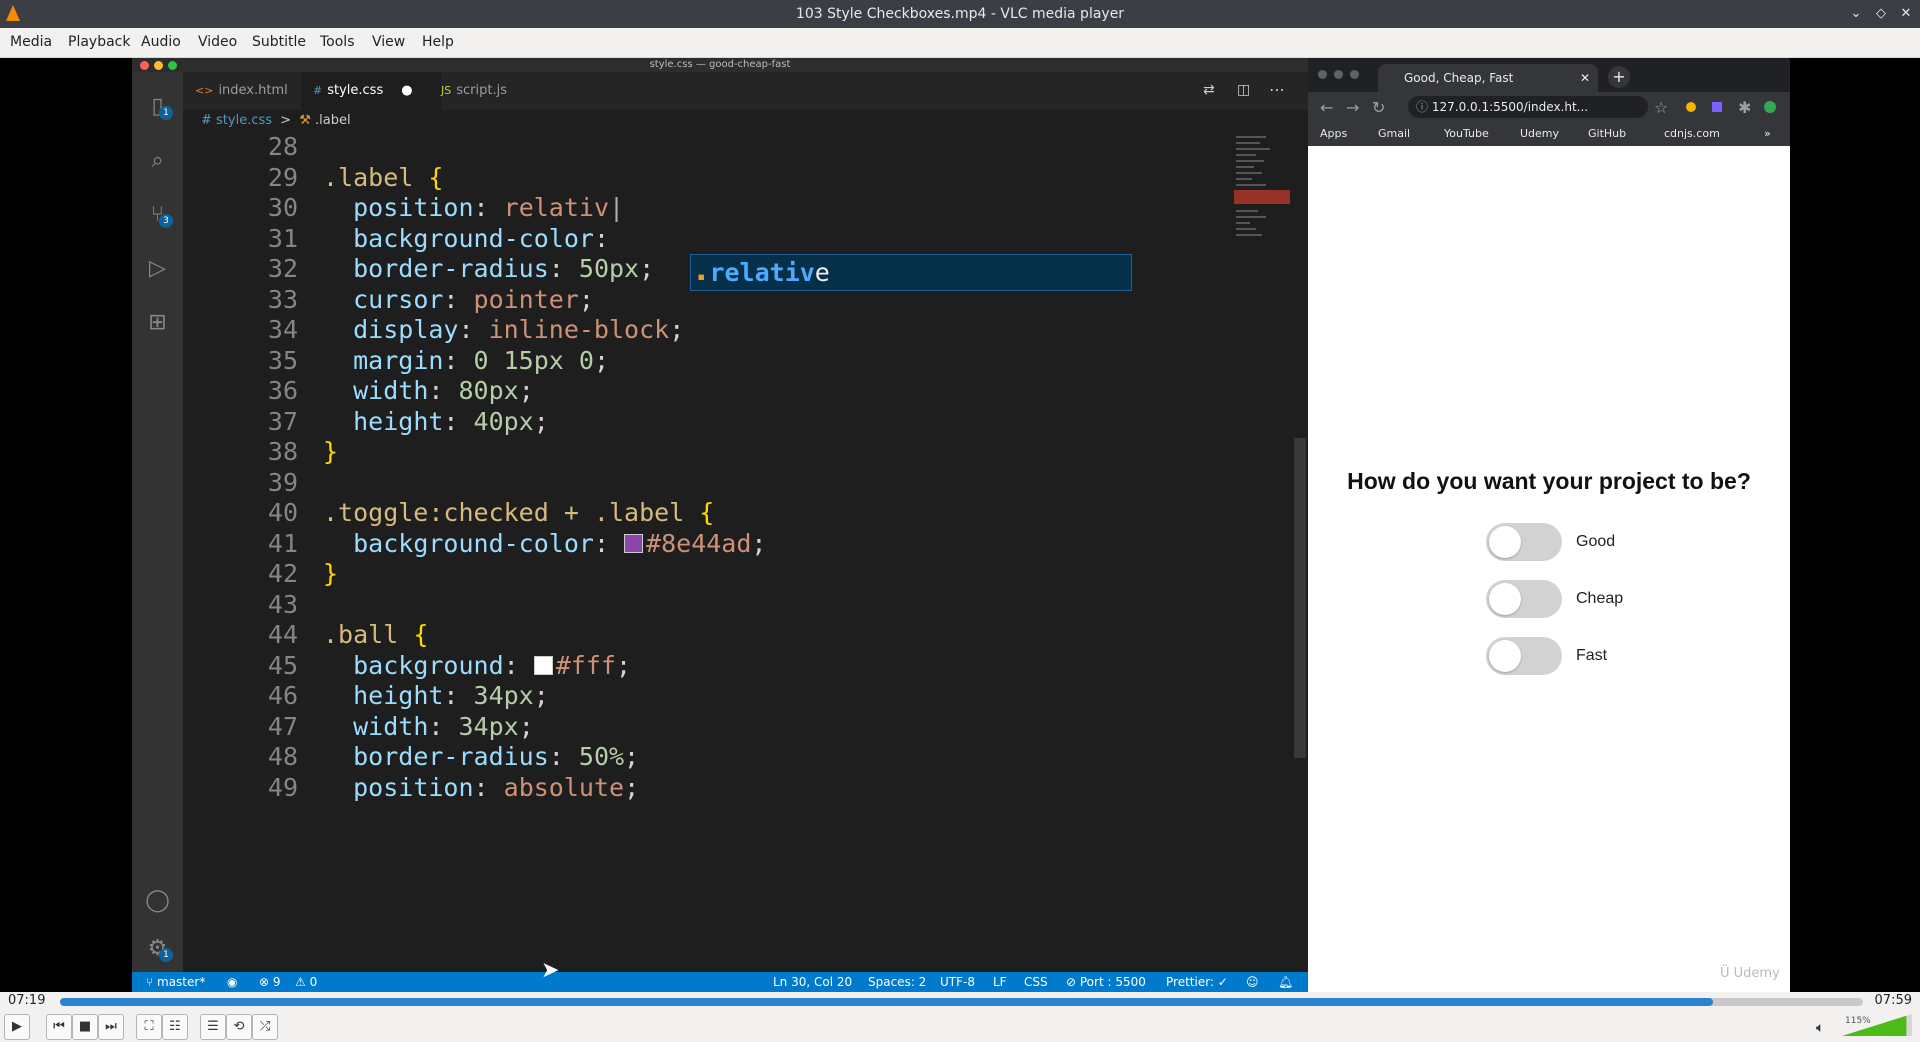 This screenshot has width=1920, height=1042. Describe the element at coordinates (1893, 1001) in the screenshot. I see `total-time: 07:59` at that location.